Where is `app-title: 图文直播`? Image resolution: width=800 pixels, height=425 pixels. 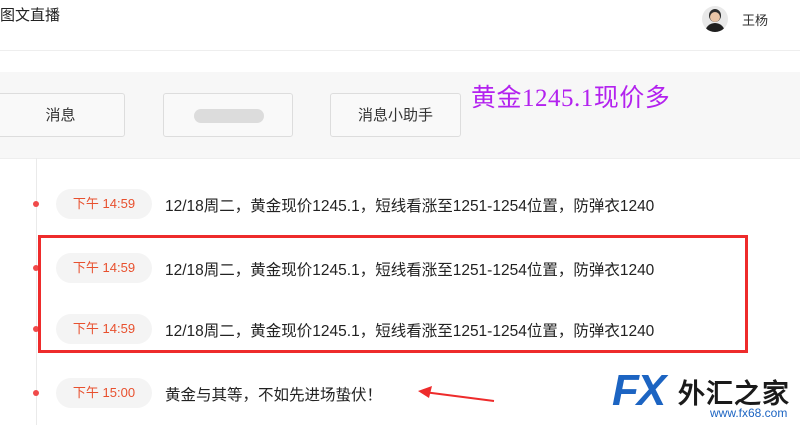 app-title: 图文直播 is located at coordinates (30, 15).